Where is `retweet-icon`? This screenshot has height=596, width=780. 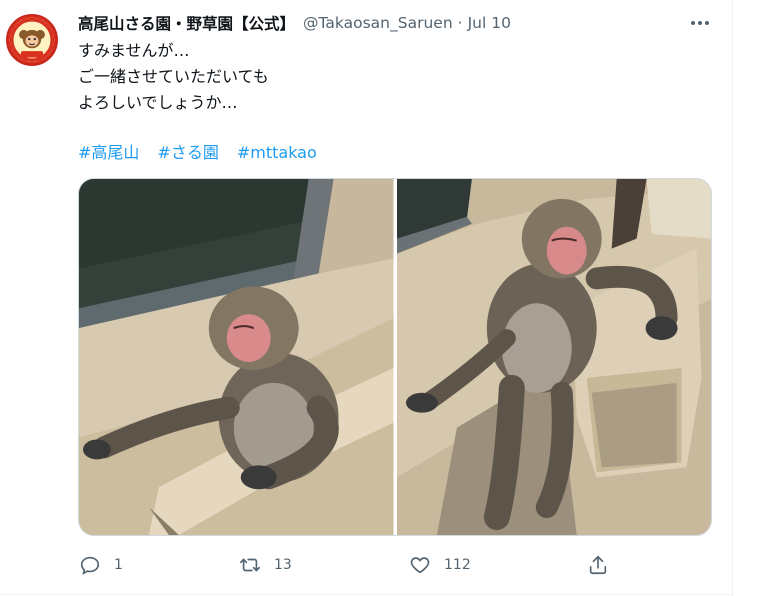
retweet-icon is located at coordinates (250, 565).